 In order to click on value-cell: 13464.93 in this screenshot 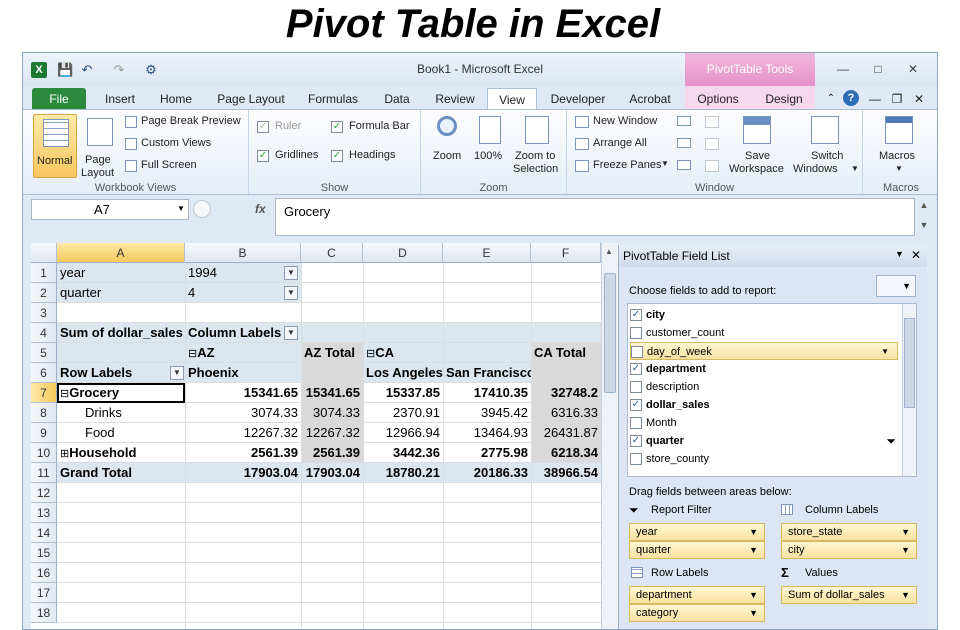, I will do `click(487, 433)`.